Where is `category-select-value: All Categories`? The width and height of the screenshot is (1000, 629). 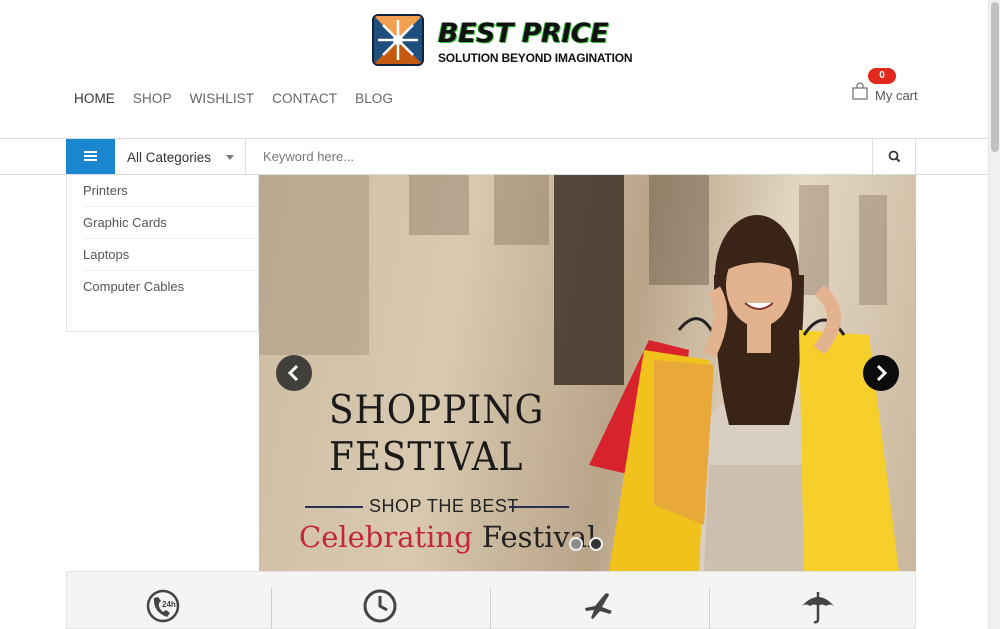
category-select-value: All Categories is located at coordinates (169, 157).